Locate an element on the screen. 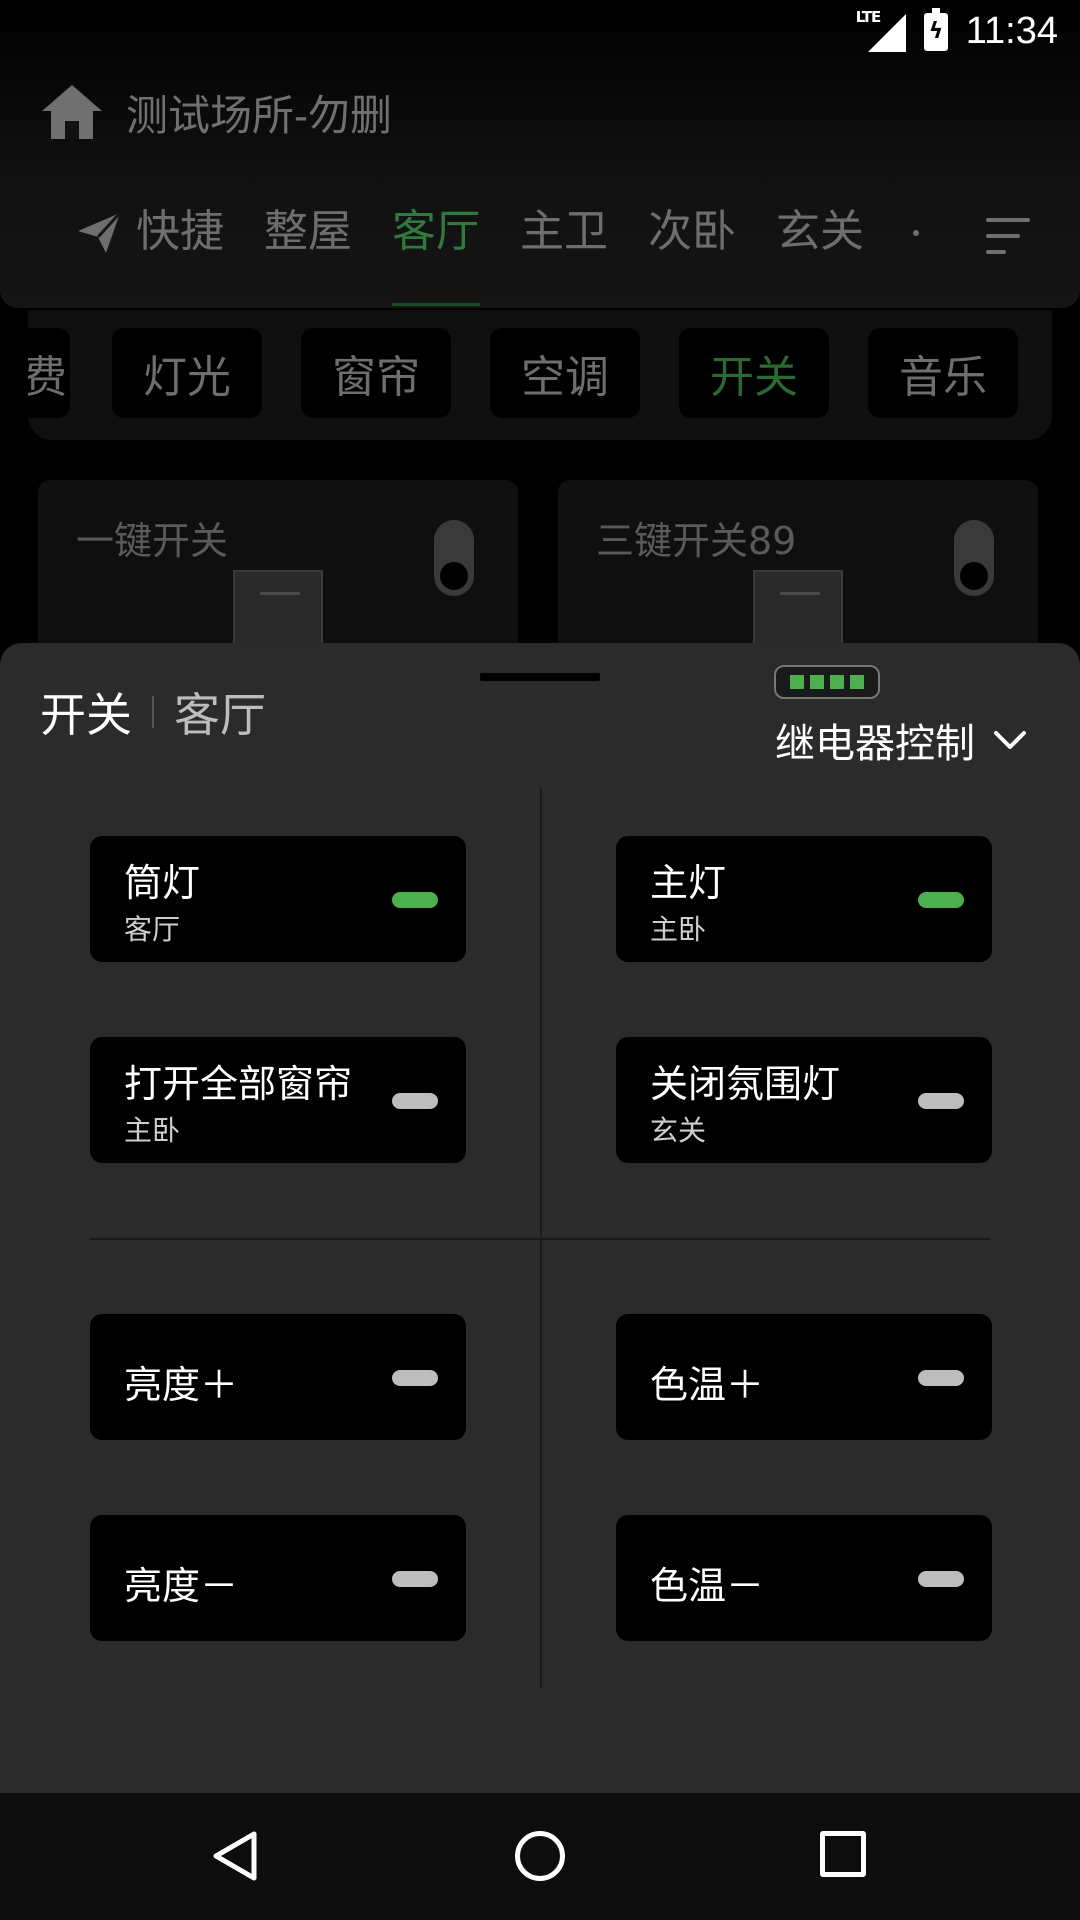 Image resolution: width=1080 pixels, height=1920 pixels. control-mode-dropdown: 继电器控制 is located at coordinates (901, 740).